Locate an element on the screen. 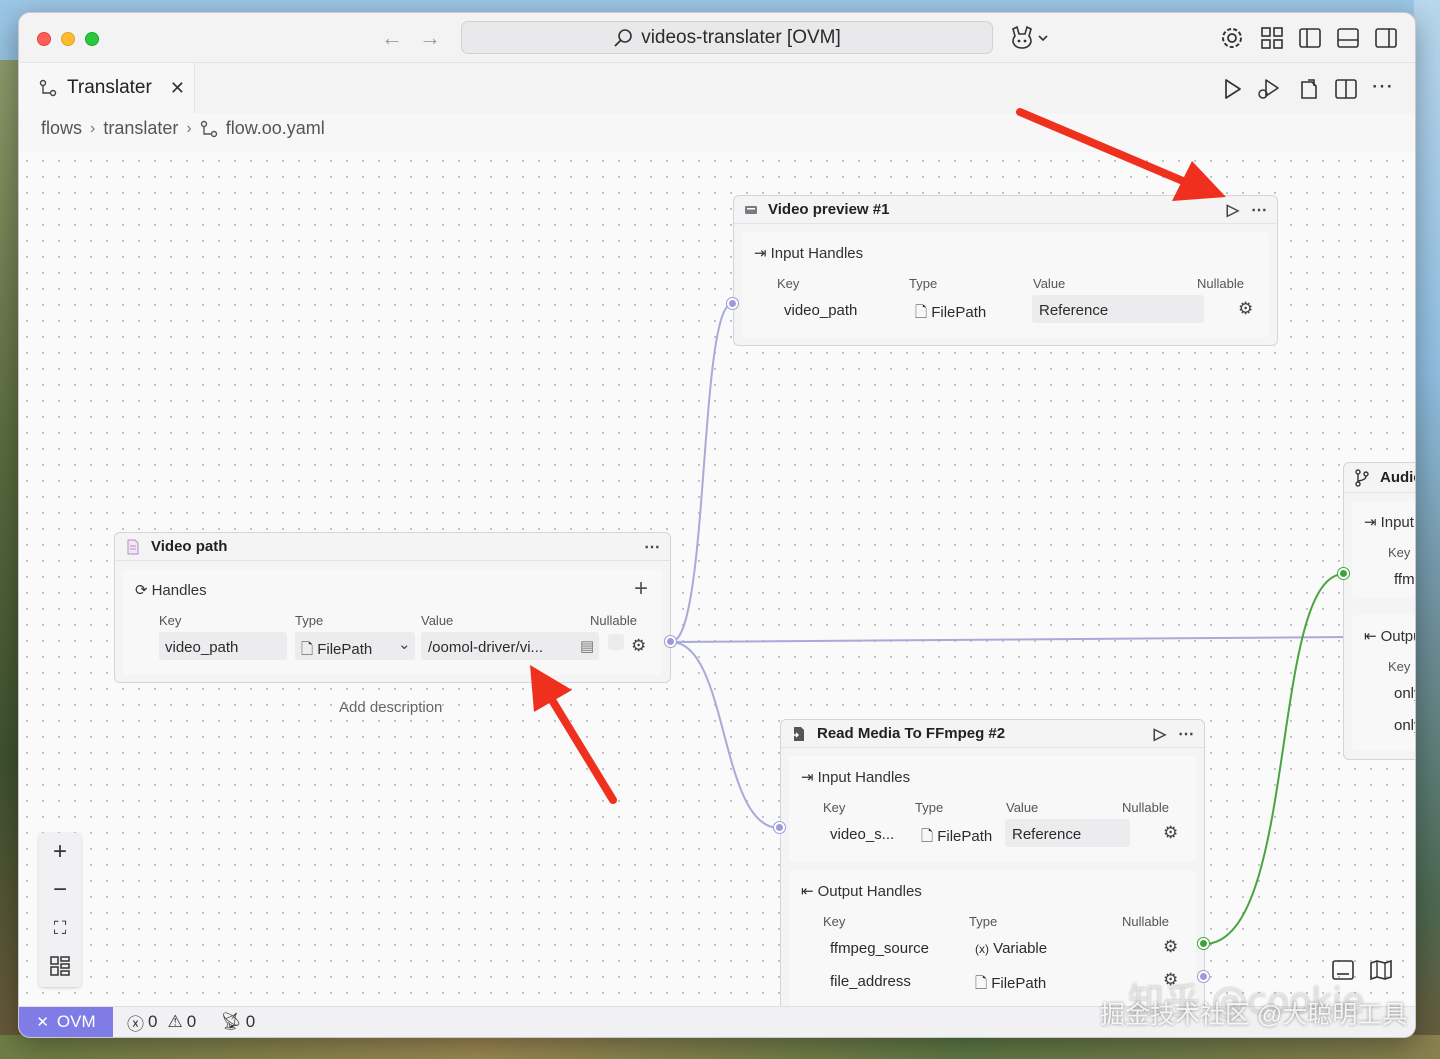  chevron-right-icon: › is located at coordinates (93, 128).